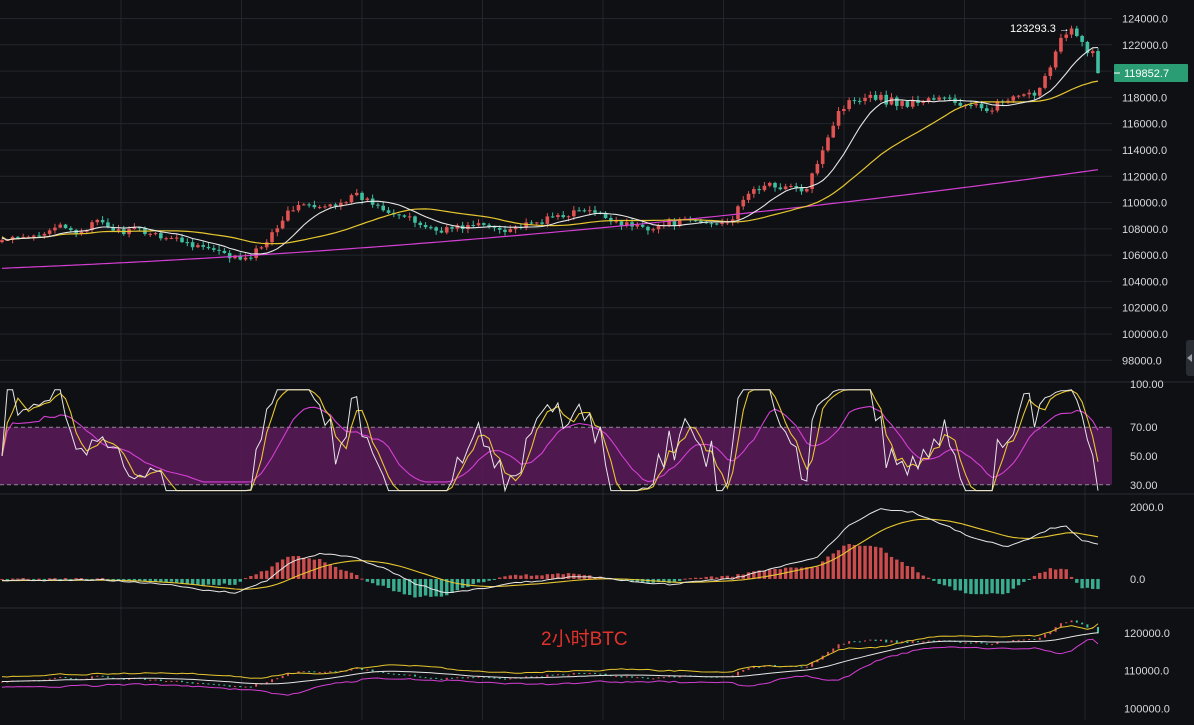 The image size is (1194, 725). What do you see at coordinates (1147, 385) in the screenshot?
I see `rsi-tick-label: 100.00` at bounding box center [1147, 385].